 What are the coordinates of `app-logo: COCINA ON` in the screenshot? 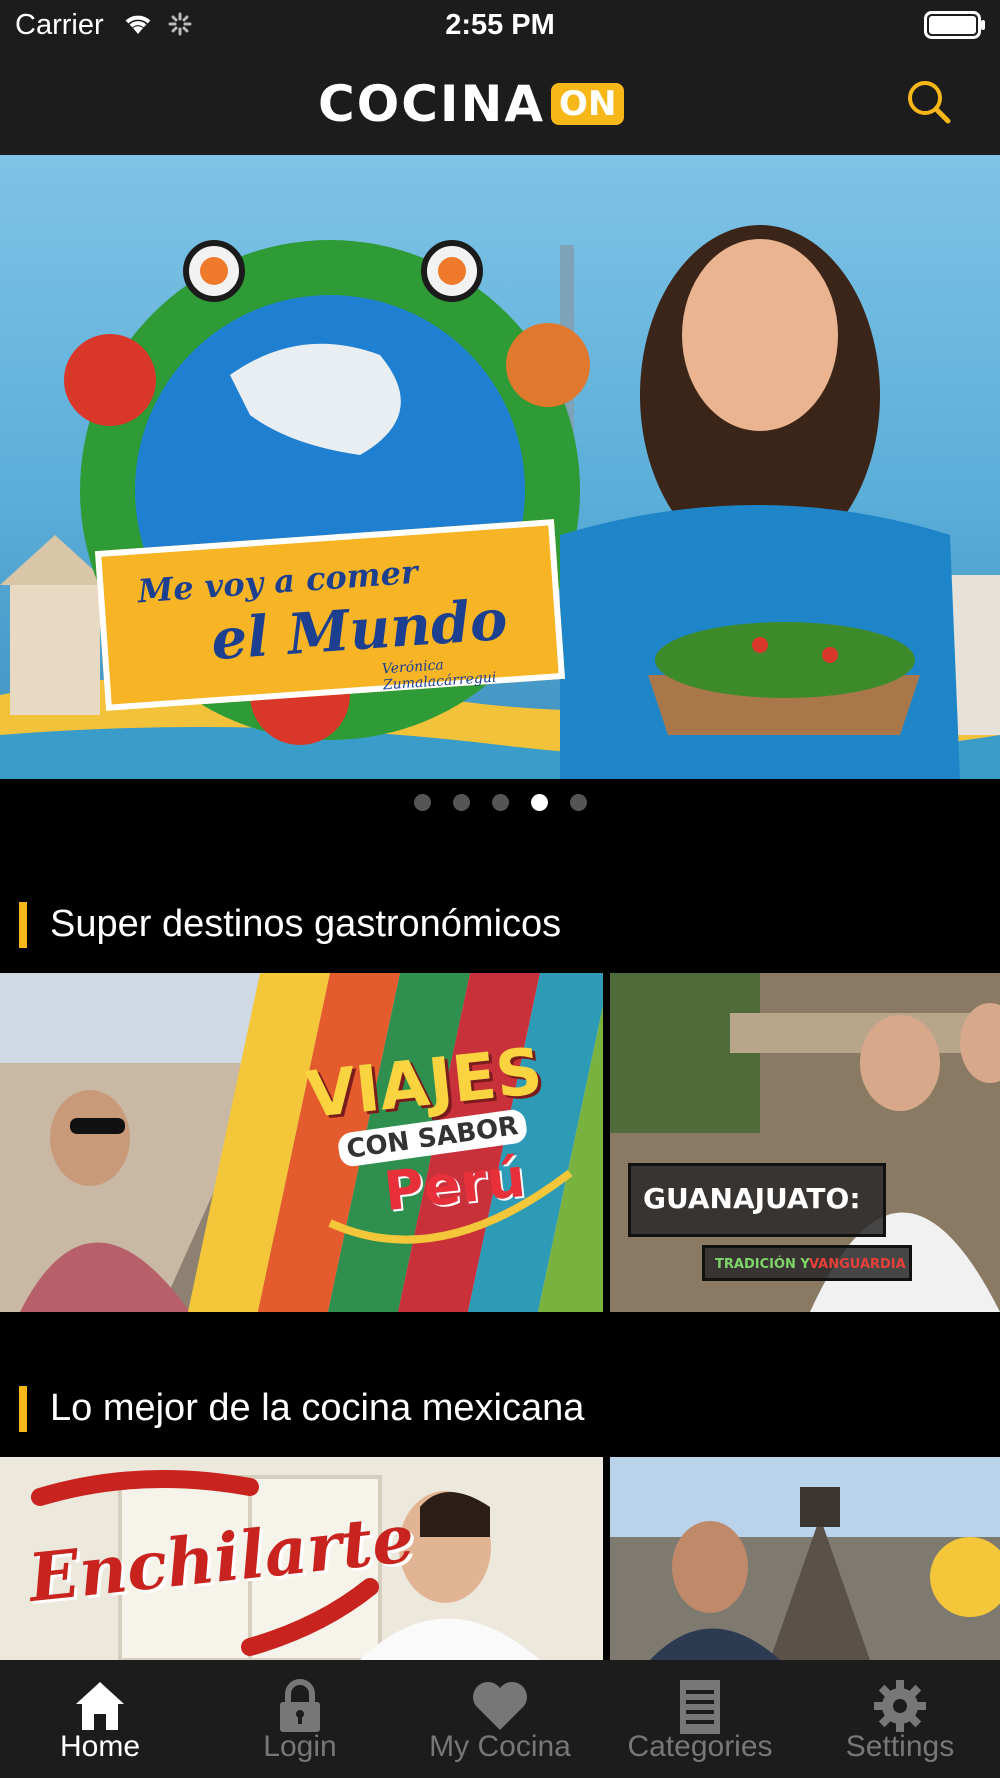 It's located at (471, 104).